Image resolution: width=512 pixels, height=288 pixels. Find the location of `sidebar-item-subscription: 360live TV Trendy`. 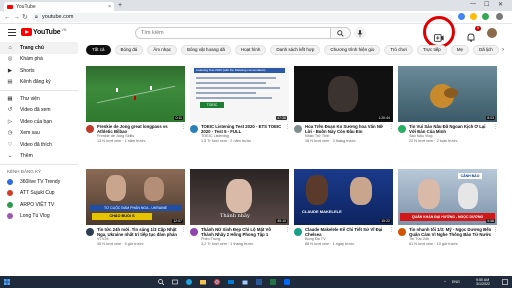

sidebar-item-subscription: 360live TV Trendy is located at coordinates (39, 182).